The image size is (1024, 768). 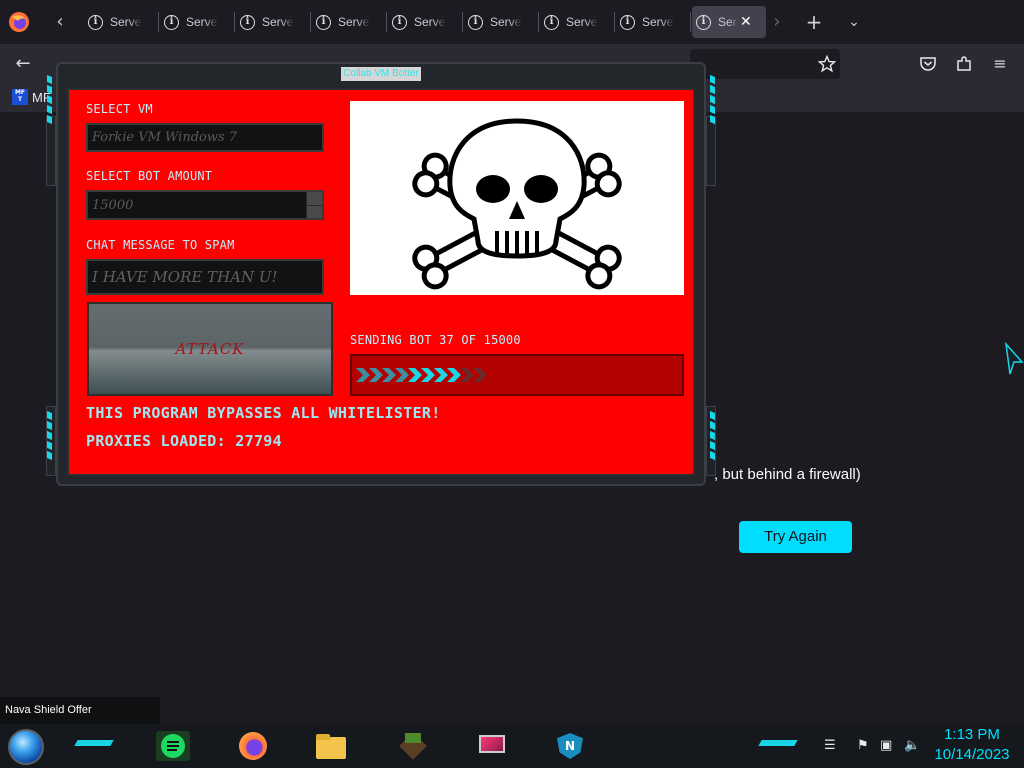 I want to click on taskbar-app-monitor-icon, so click(x=492, y=746).